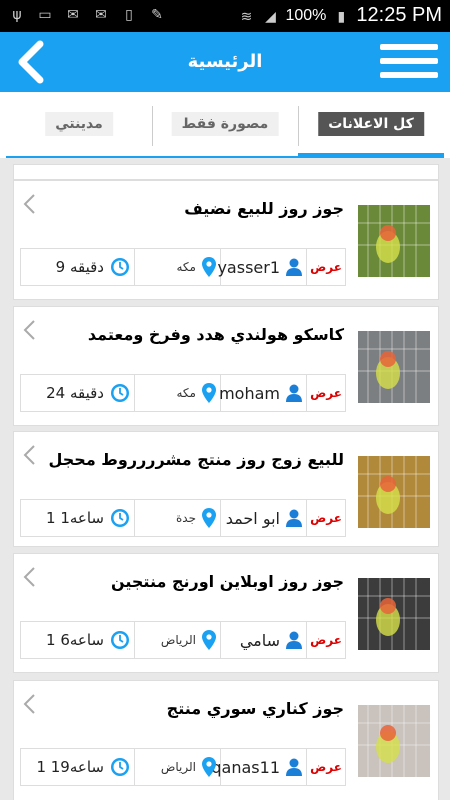 This screenshot has width=450, height=800. I want to click on ad-time: 24 دقيقه, so click(77, 393).